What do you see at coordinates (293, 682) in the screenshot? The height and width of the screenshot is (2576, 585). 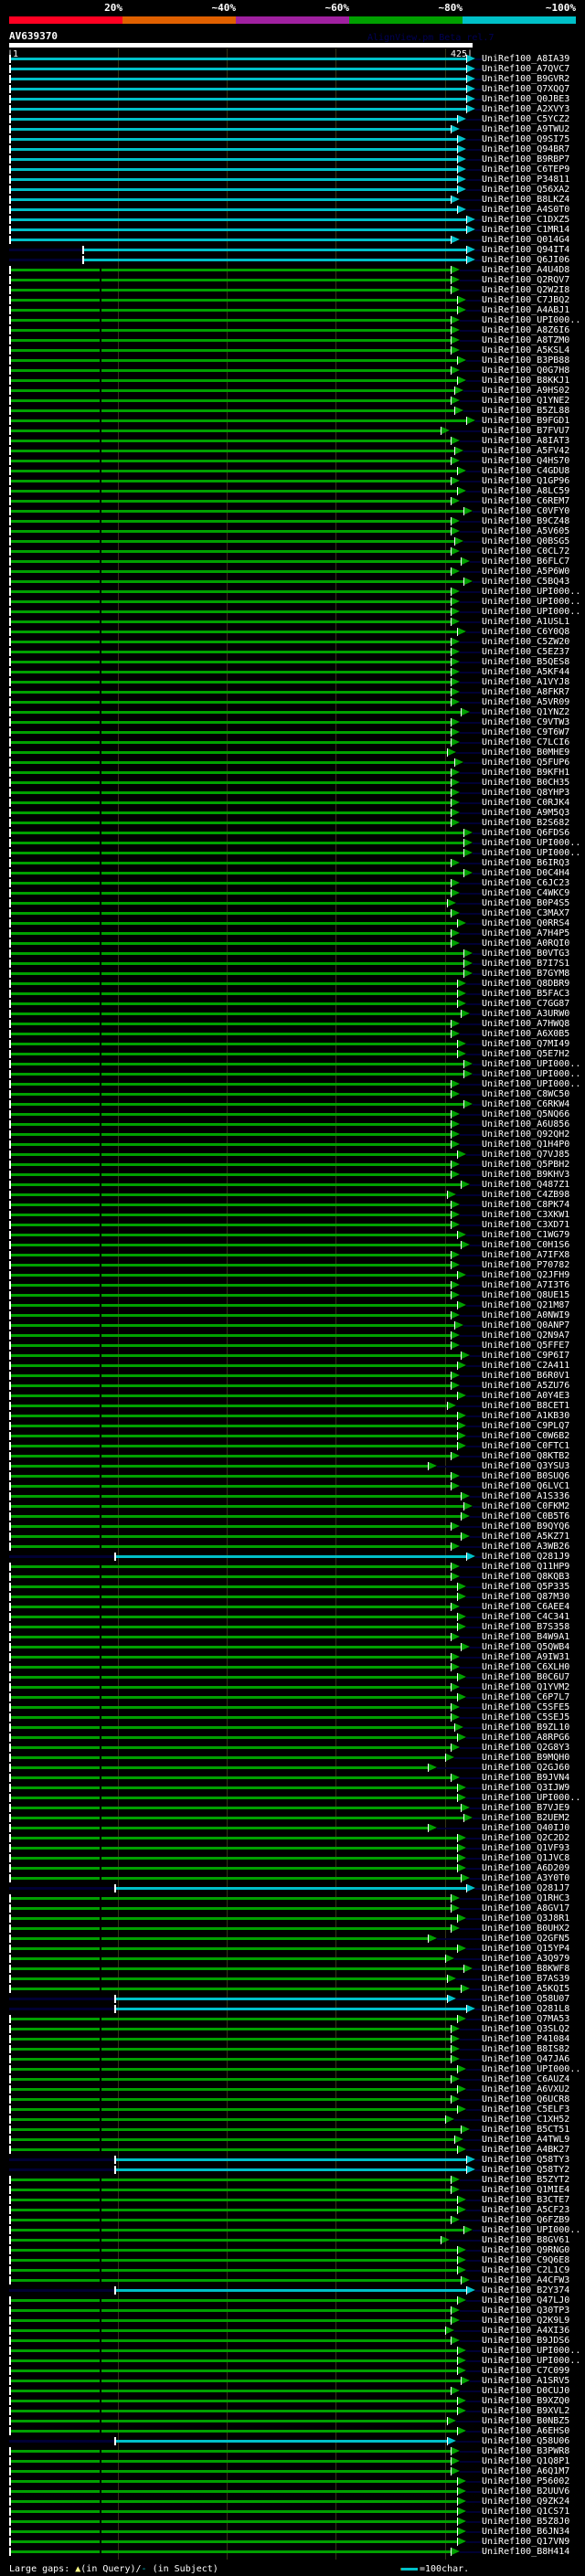 I see `alignment-row: UniRef100_A1VYJ8` at bounding box center [293, 682].